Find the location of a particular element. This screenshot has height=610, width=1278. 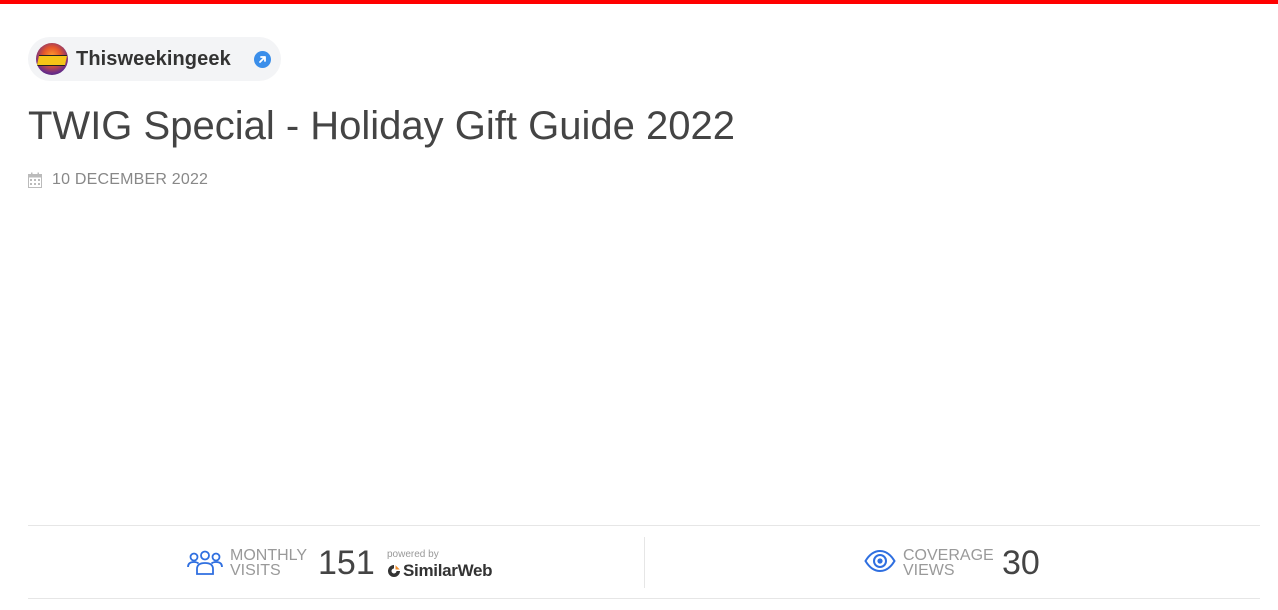

coverage-views-value: 30 is located at coordinates (1021, 563).